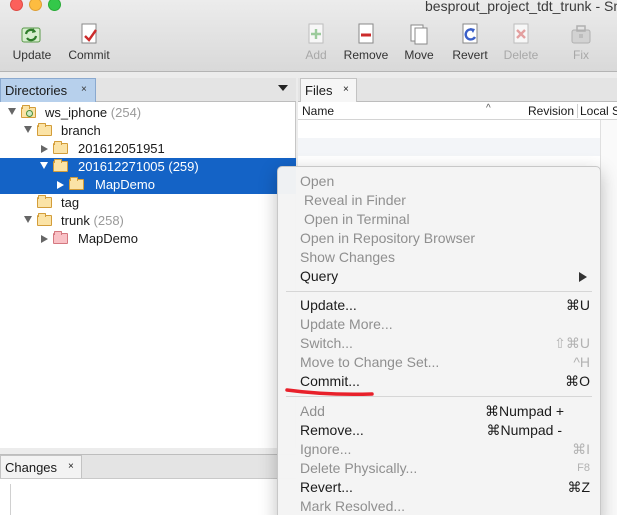  I want to click on menu-item-show-changes: Show Changes, so click(439, 257).